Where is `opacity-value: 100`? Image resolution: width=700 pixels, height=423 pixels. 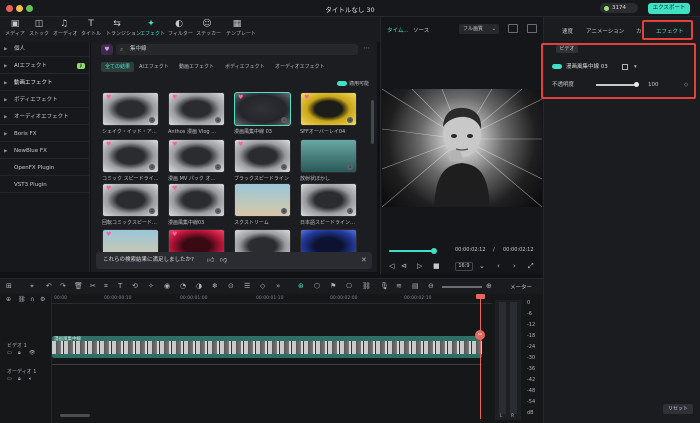
opacity-value: 100 is located at coordinates (653, 85).